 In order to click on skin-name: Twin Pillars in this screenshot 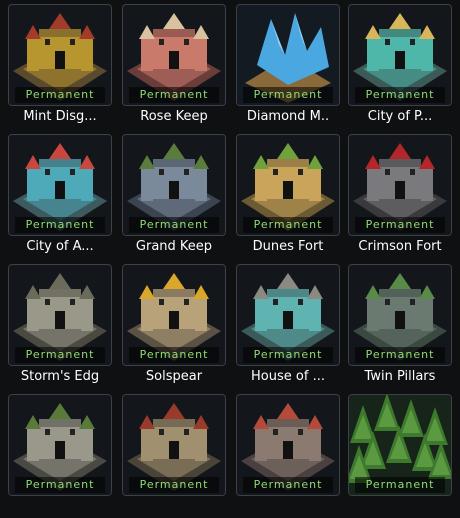, I will do `click(400, 376)`.